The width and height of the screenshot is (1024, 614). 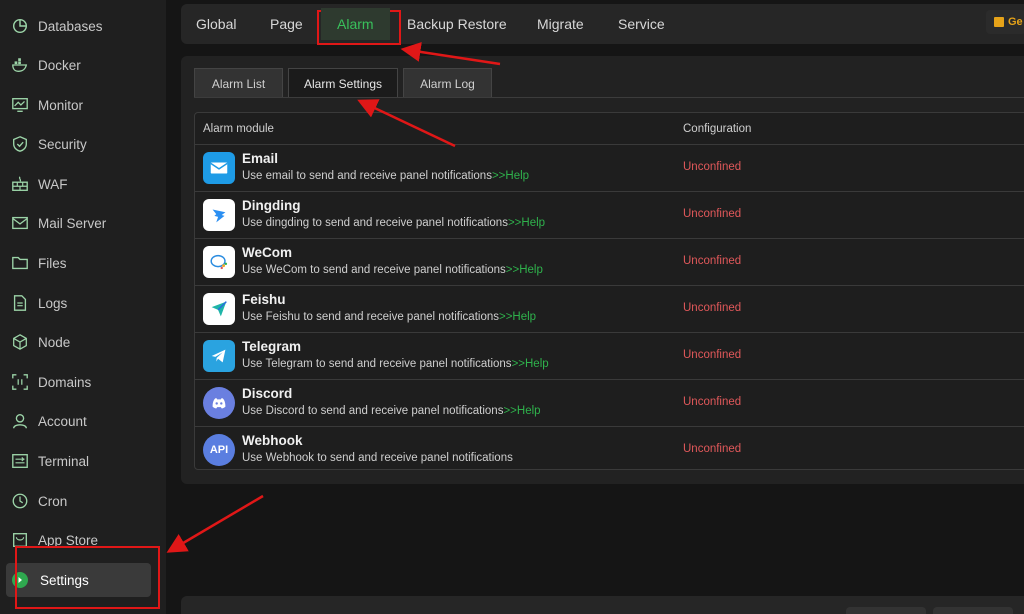 I want to click on sidebar-item-security: Security, so click(x=83, y=144).